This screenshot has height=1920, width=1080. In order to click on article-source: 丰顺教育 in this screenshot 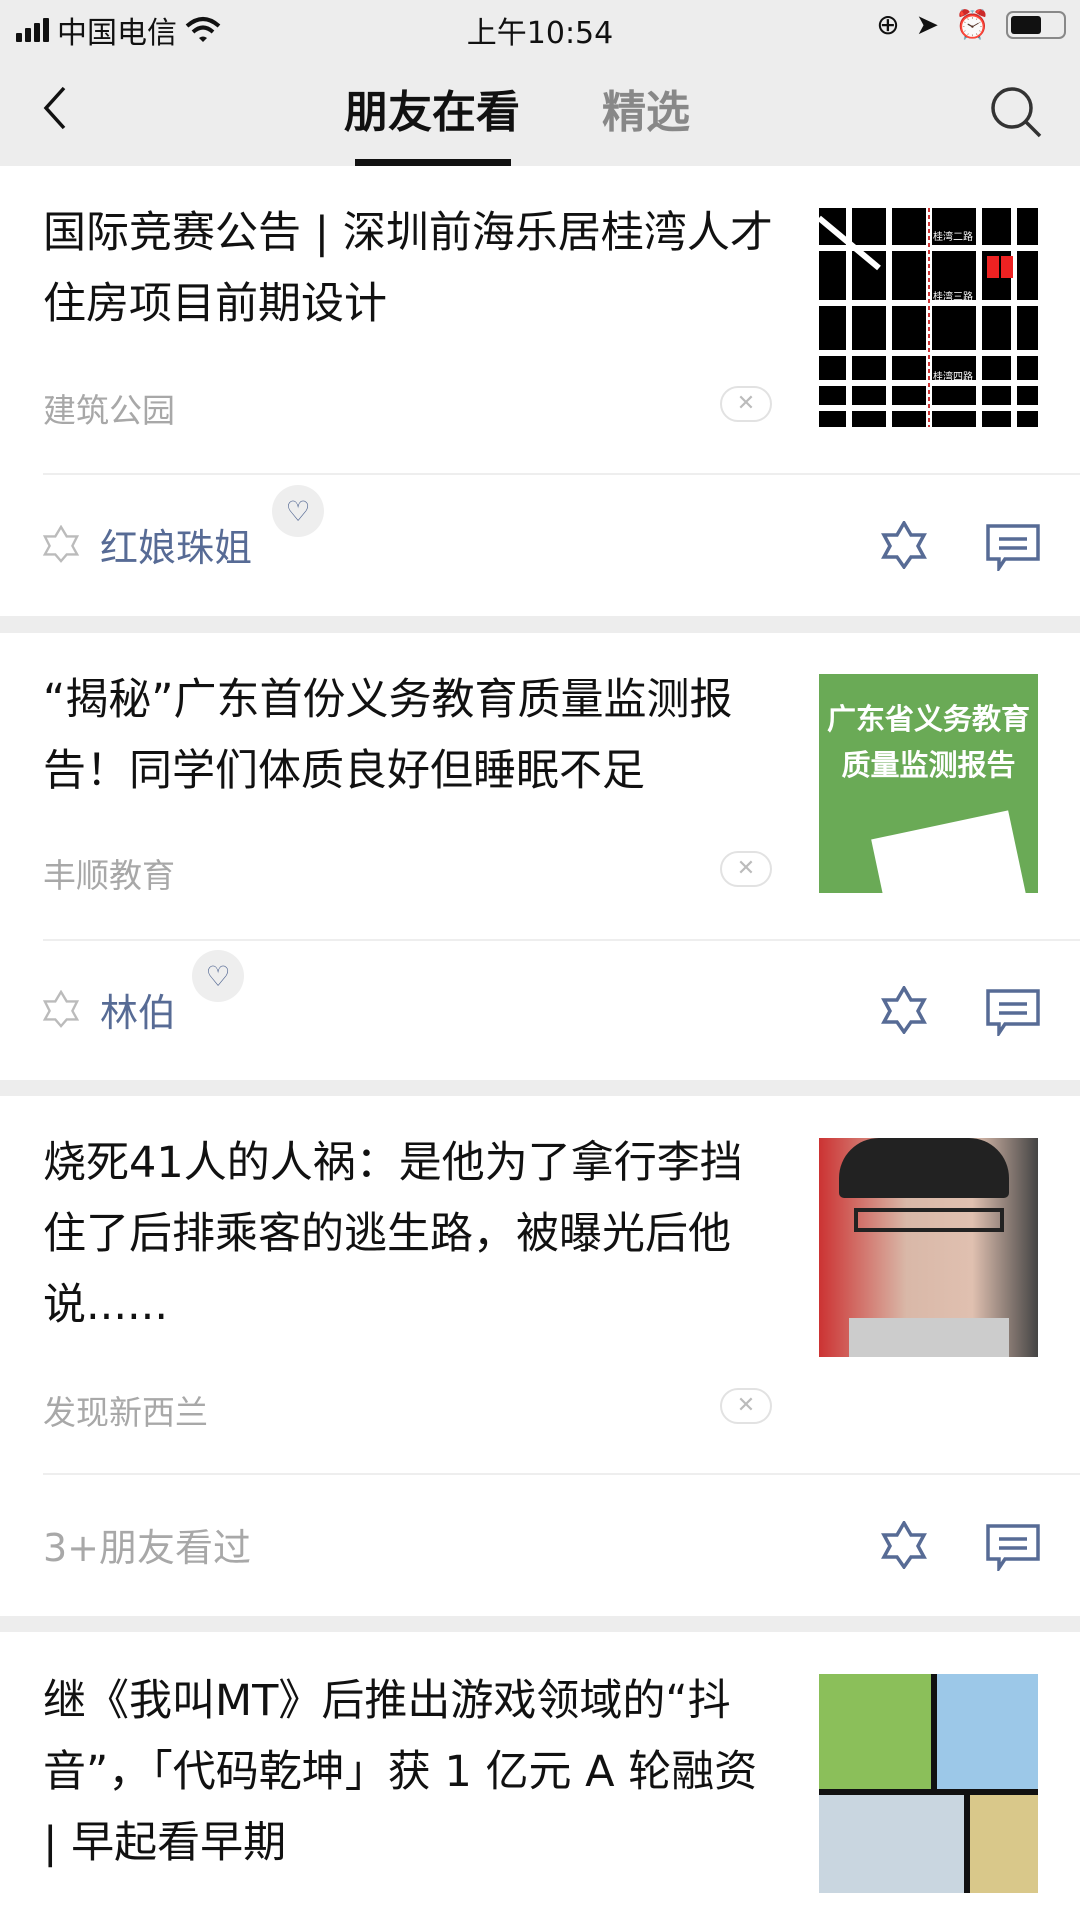, I will do `click(109, 875)`.